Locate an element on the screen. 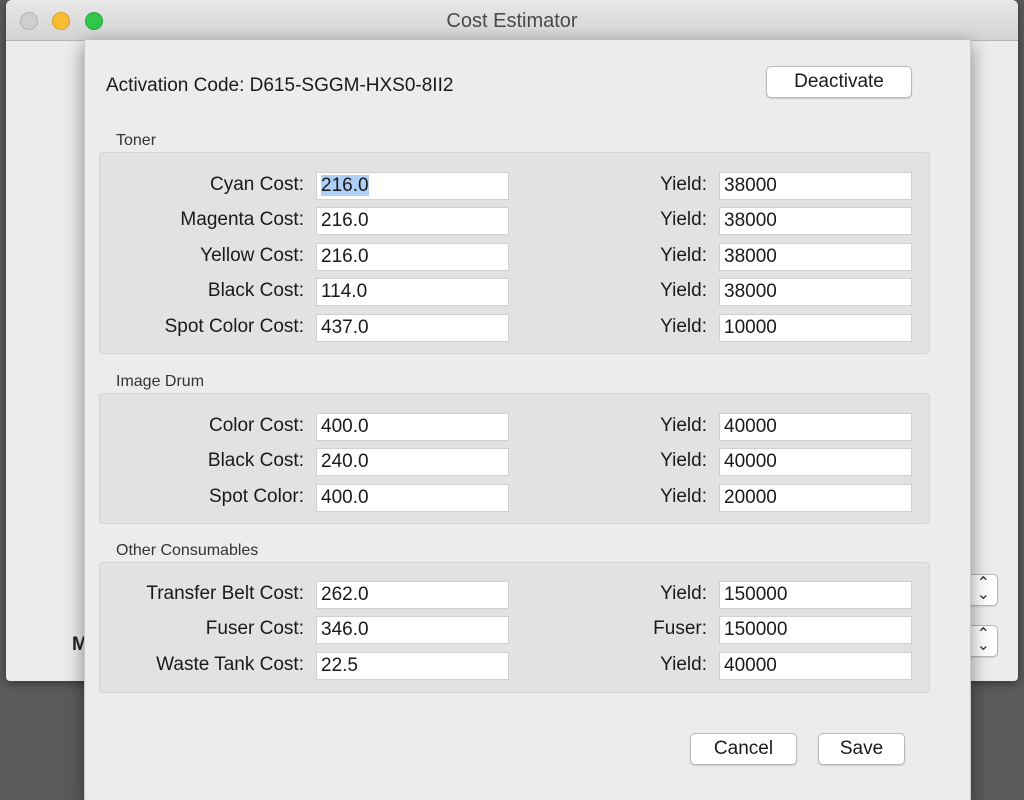 This screenshot has width=1024, height=800. window-title: Cost Estimator is located at coordinates (512, 21).